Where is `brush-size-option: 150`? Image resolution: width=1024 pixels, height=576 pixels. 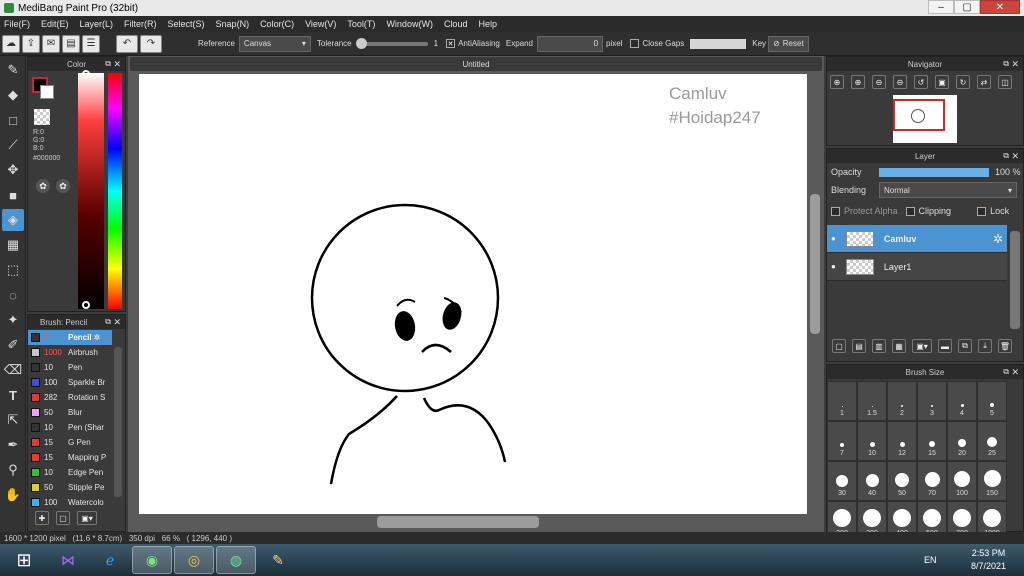 brush-size-option: 150 is located at coordinates (992, 481).